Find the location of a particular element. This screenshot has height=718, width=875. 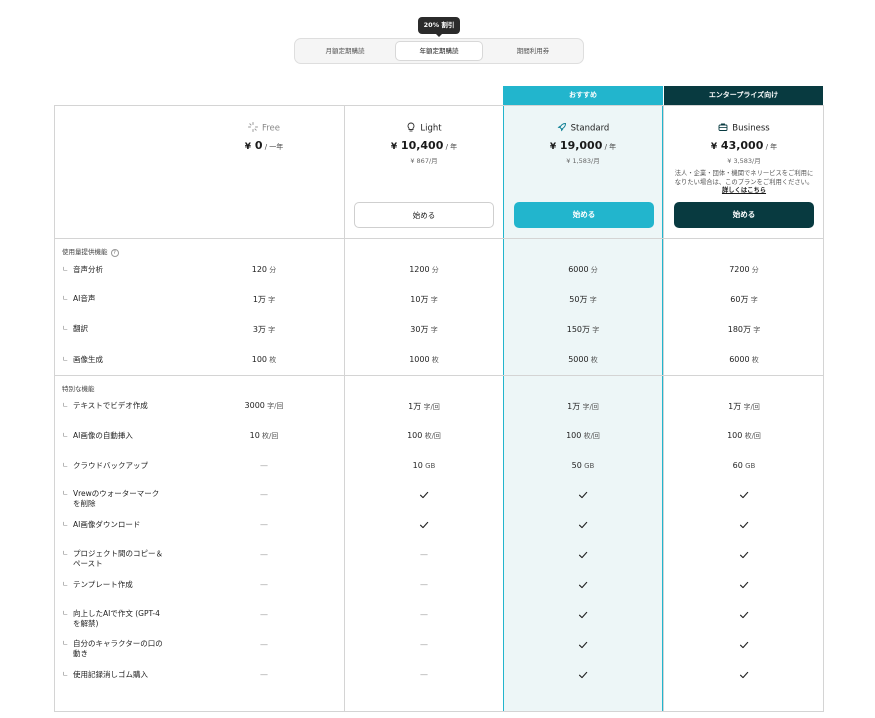

feature-value: 50 GB is located at coordinates (583, 465).